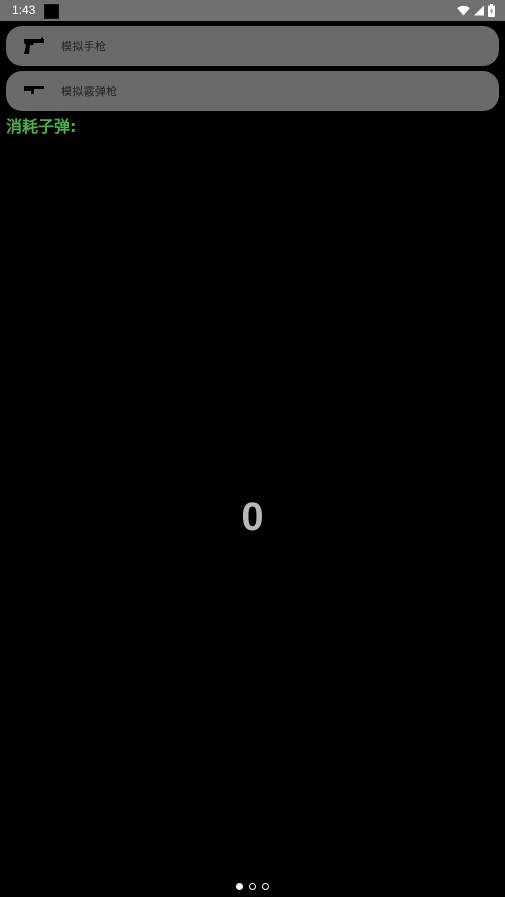 The image size is (505, 897). Describe the element at coordinates (479, 10) in the screenshot. I see `signal-icon` at that location.